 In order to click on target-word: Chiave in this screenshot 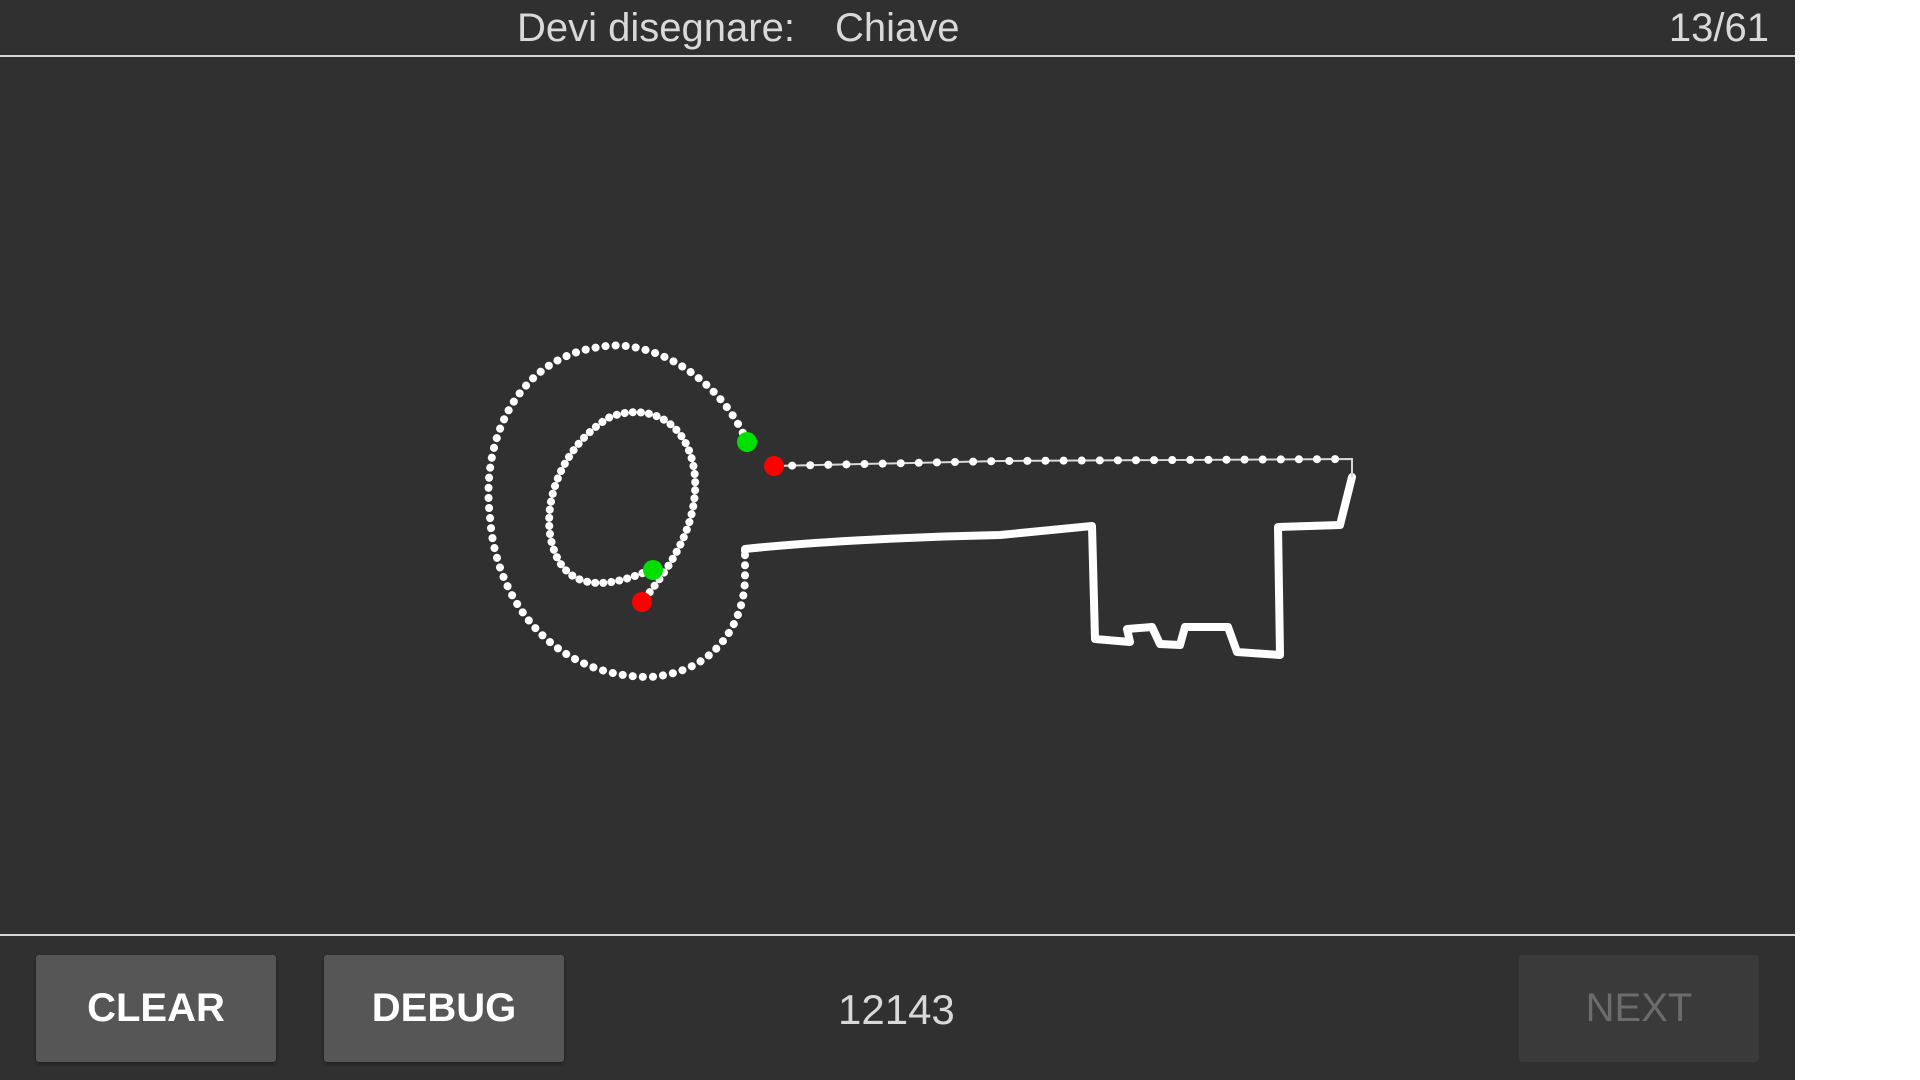, I will do `click(897, 28)`.